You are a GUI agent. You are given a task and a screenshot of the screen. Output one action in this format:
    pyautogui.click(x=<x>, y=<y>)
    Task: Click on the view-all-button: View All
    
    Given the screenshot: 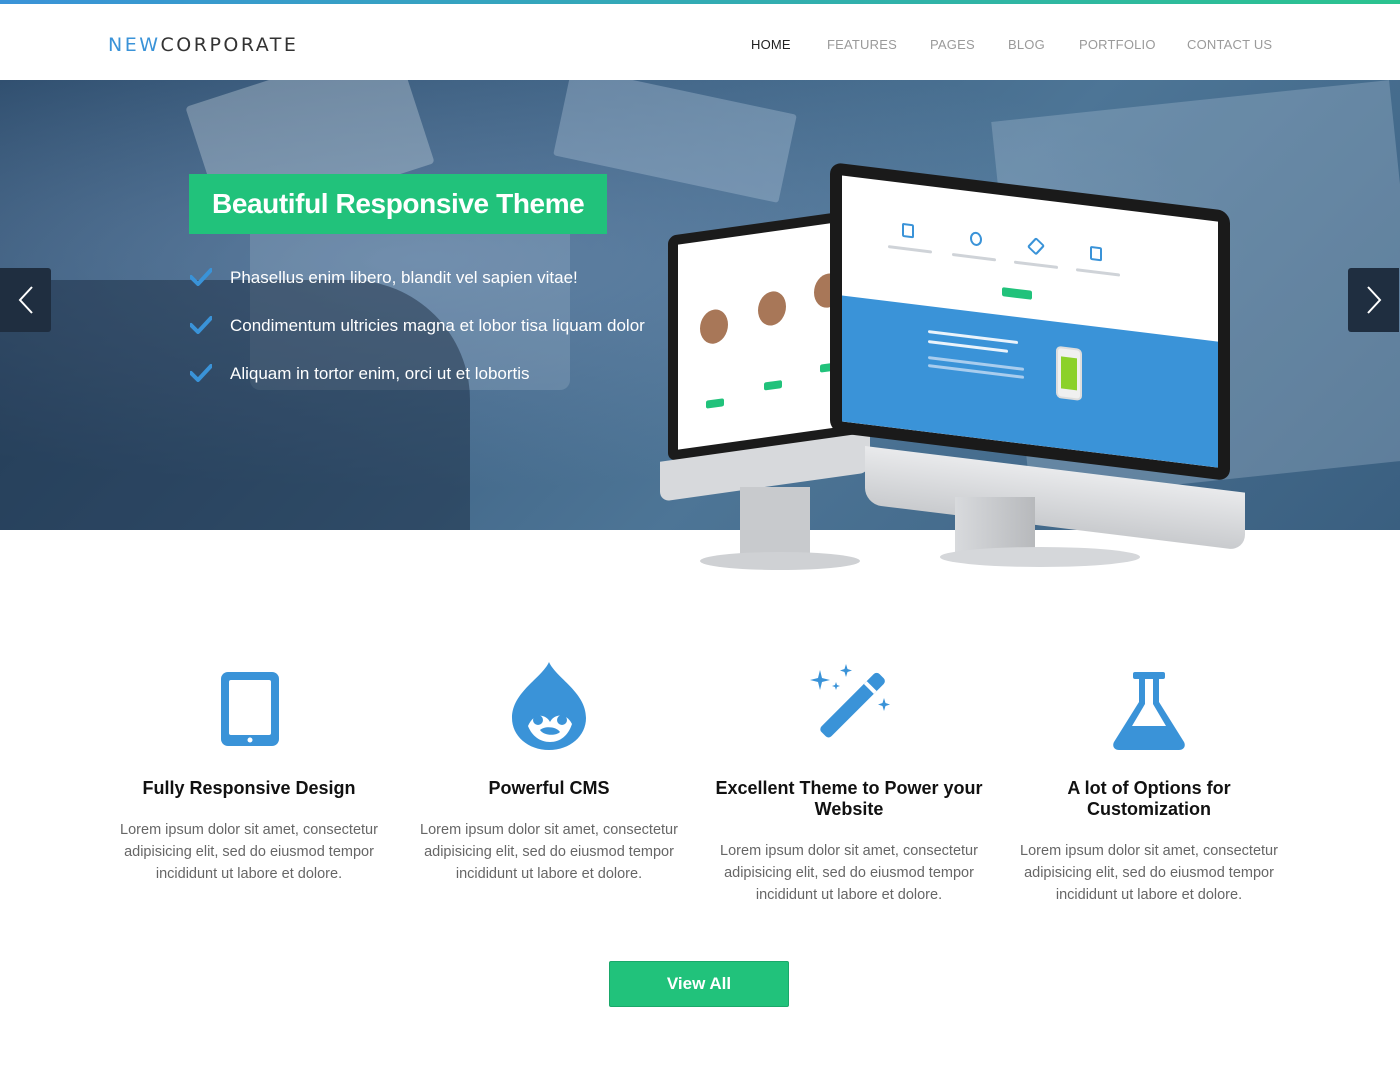 What is the action you would take?
    pyautogui.click(x=699, y=984)
    